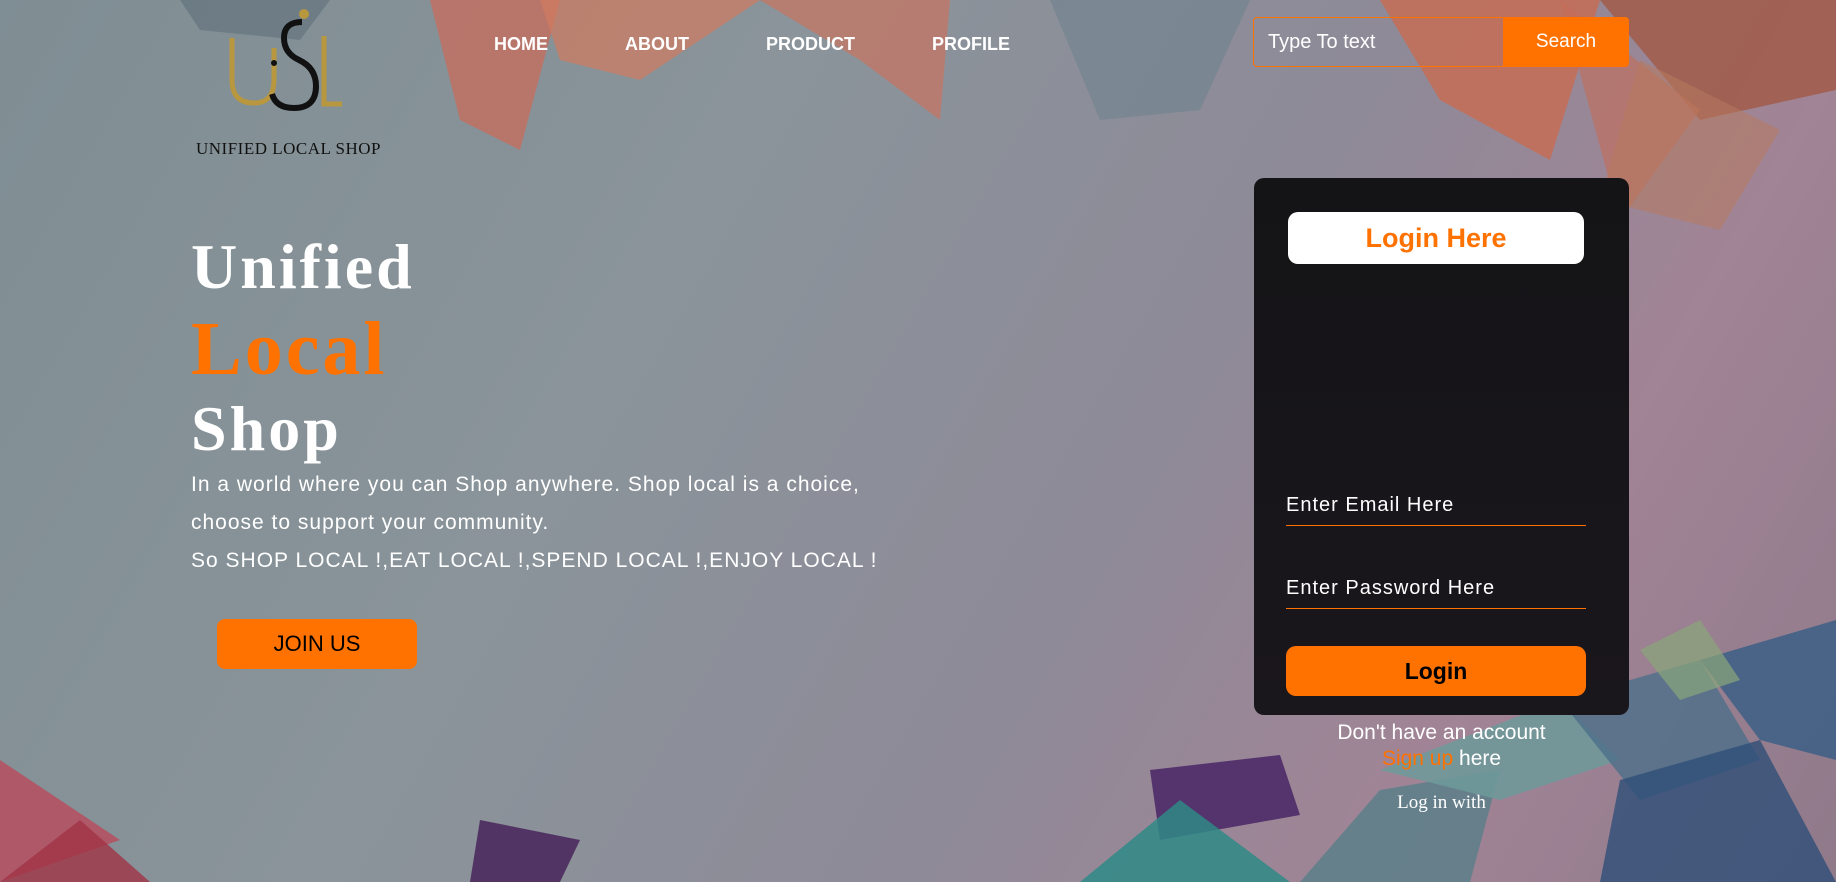  Describe the element at coordinates (266, 428) in the screenshot. I see `hero-title-shop: Shop` at that location.